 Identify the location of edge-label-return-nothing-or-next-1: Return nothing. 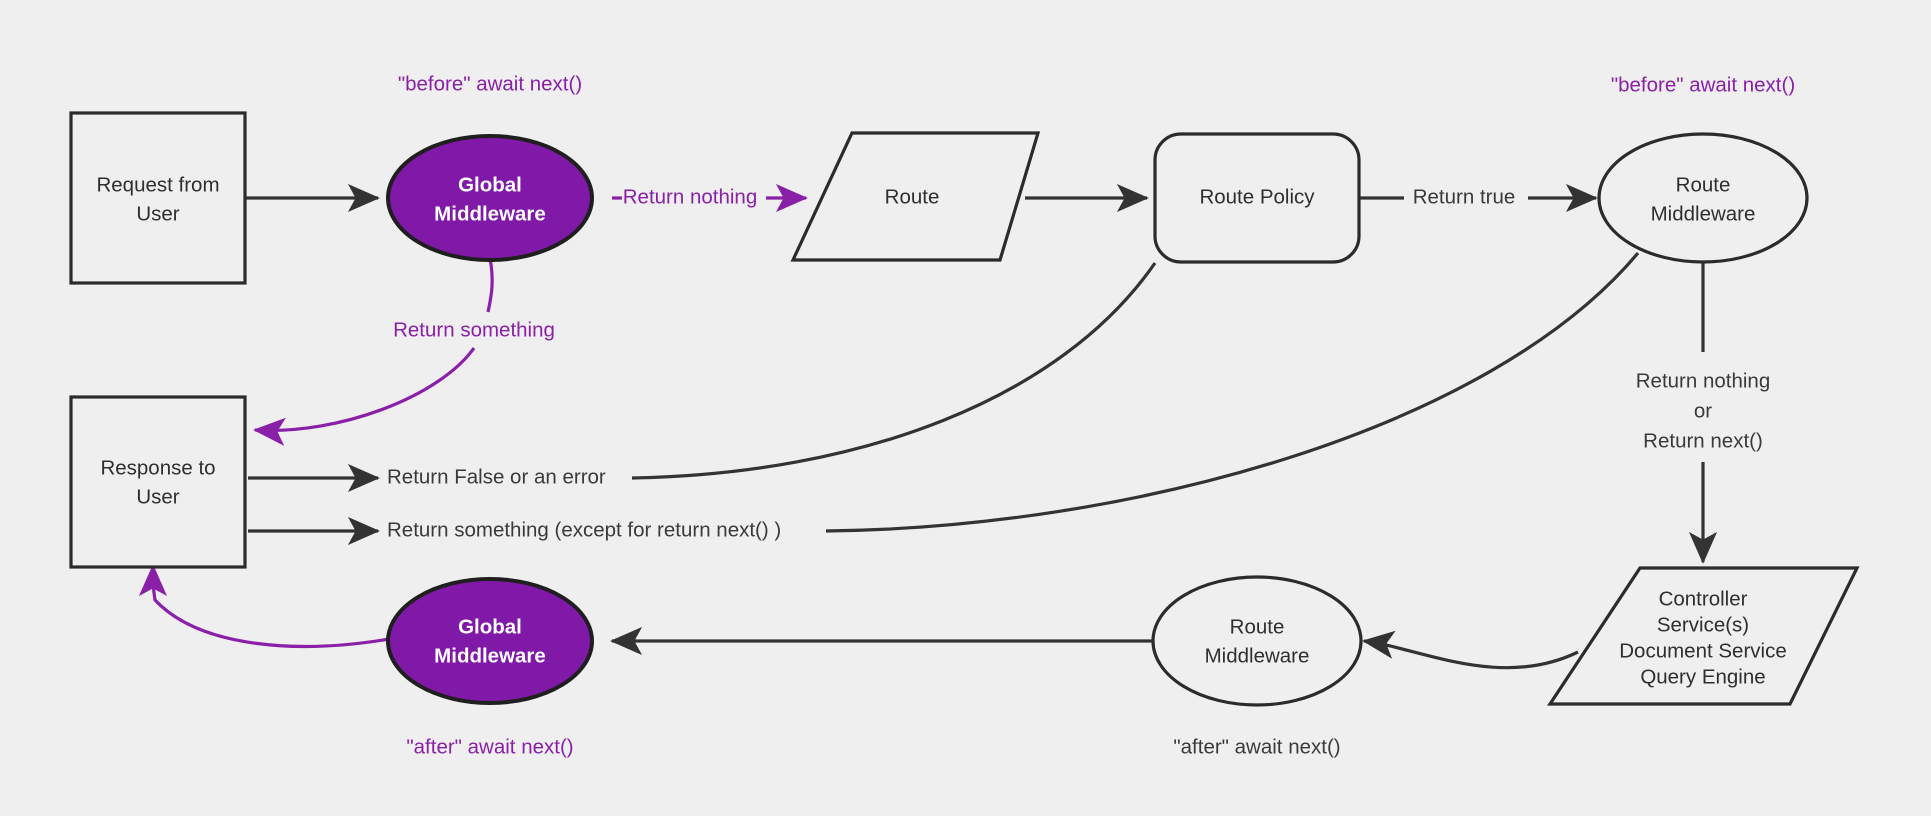
(1703, 380).